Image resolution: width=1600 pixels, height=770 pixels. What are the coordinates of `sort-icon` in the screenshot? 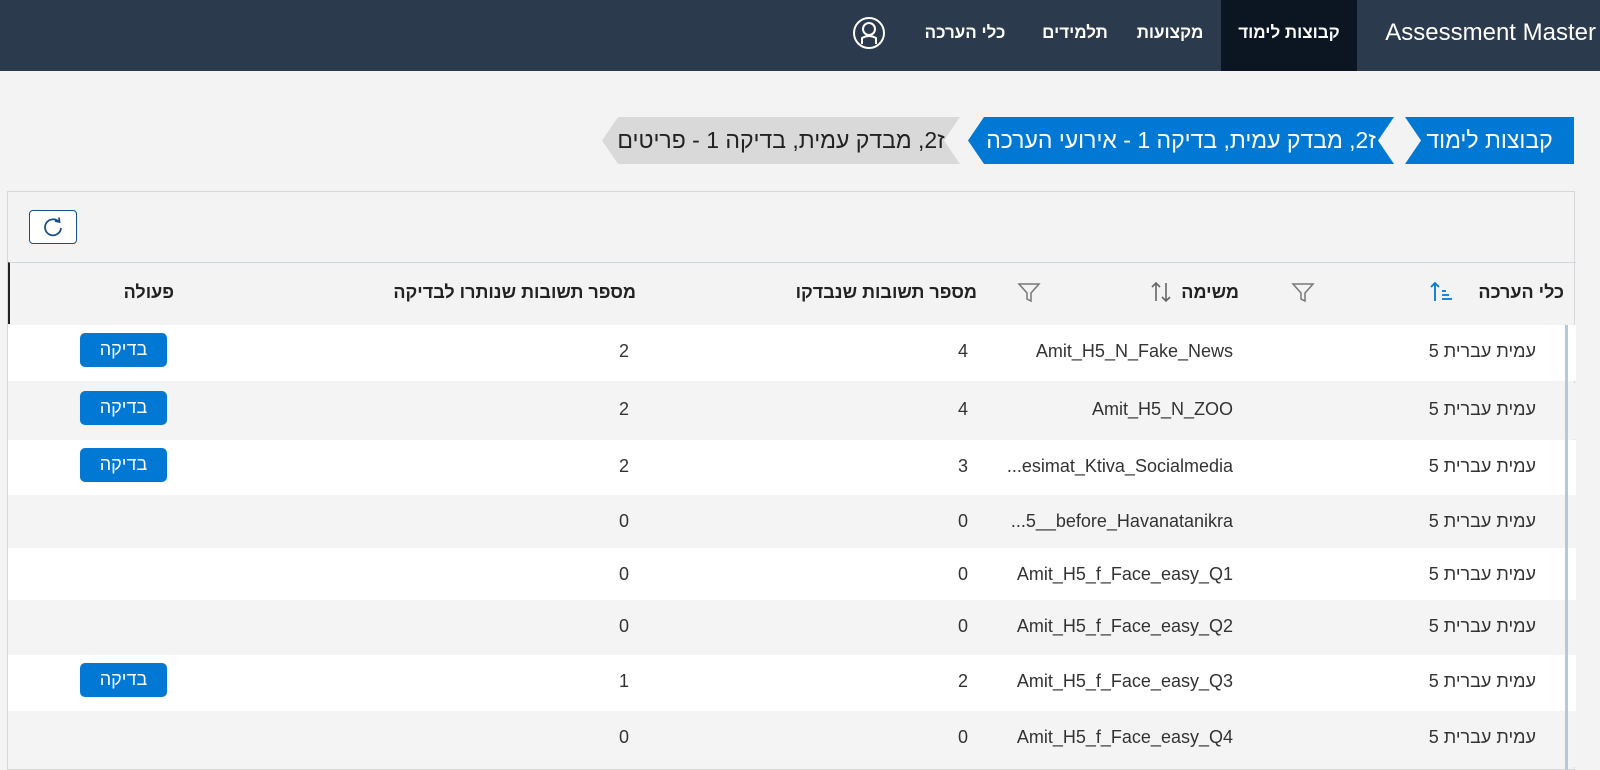 It's located at (1161, 292).